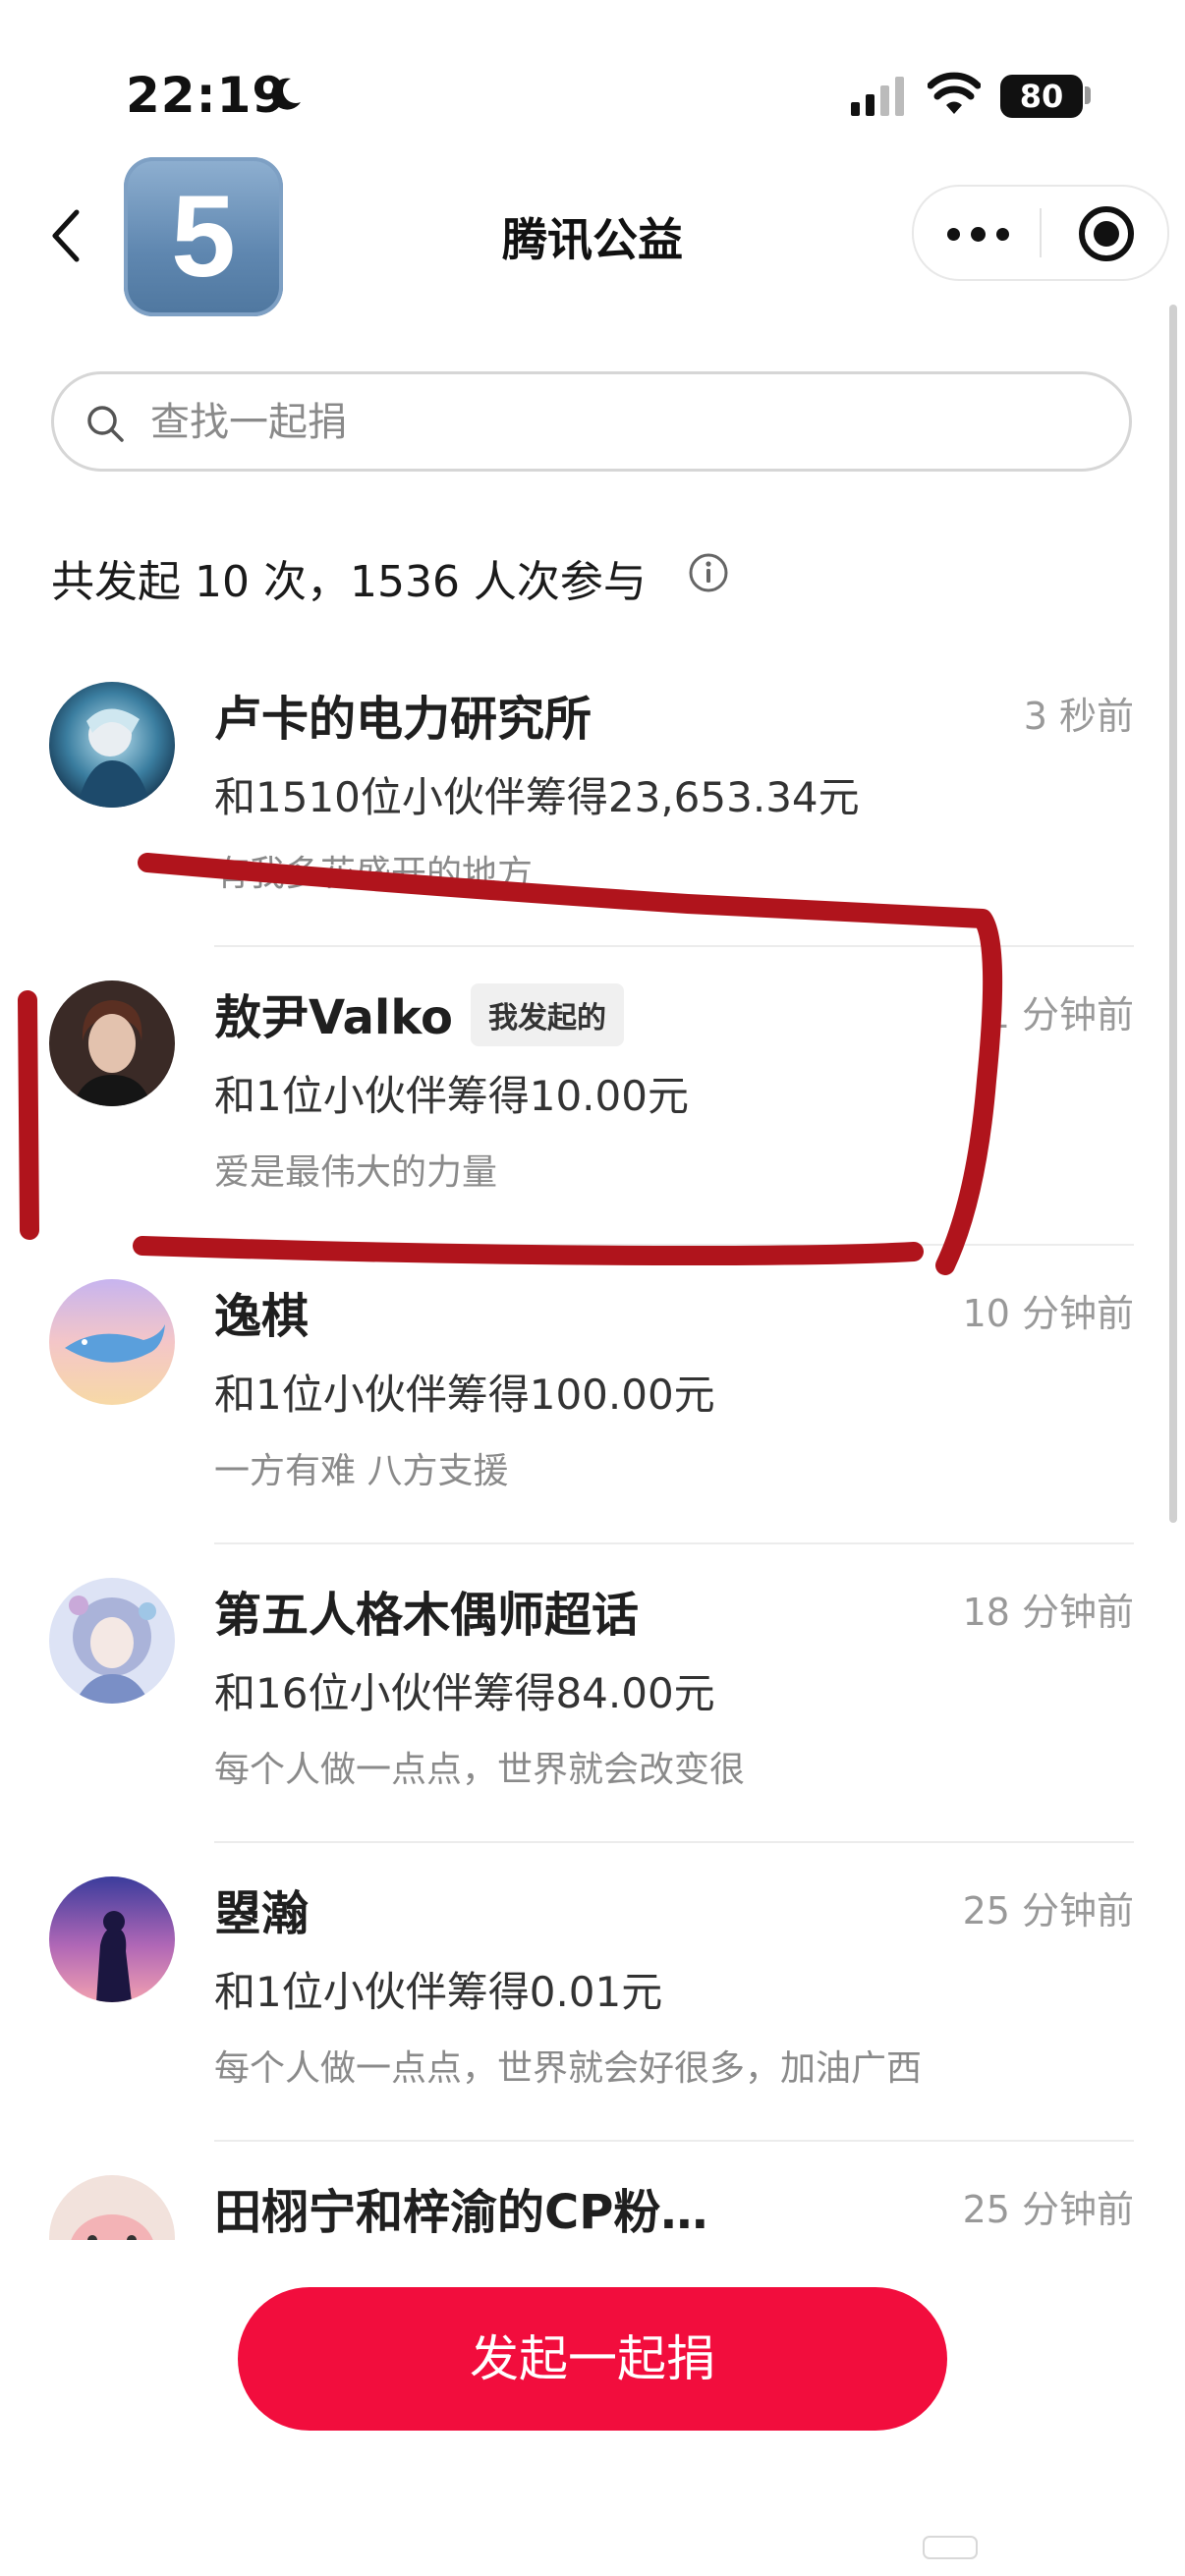 The height and width of the screenshot is (2576, 1185). I want to click on close-button, so click(1104, 233).